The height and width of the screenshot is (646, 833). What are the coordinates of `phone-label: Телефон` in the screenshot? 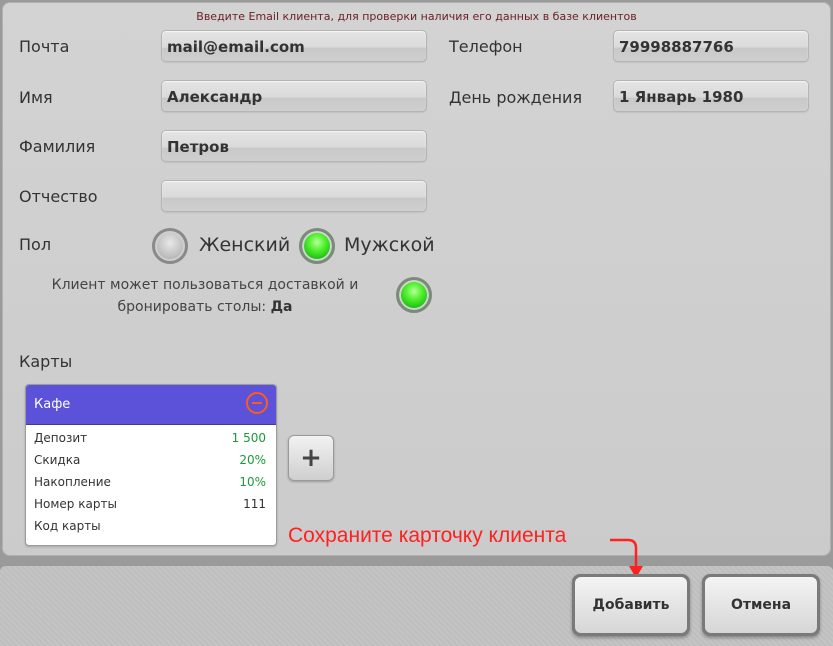 It's located at (486, 46).